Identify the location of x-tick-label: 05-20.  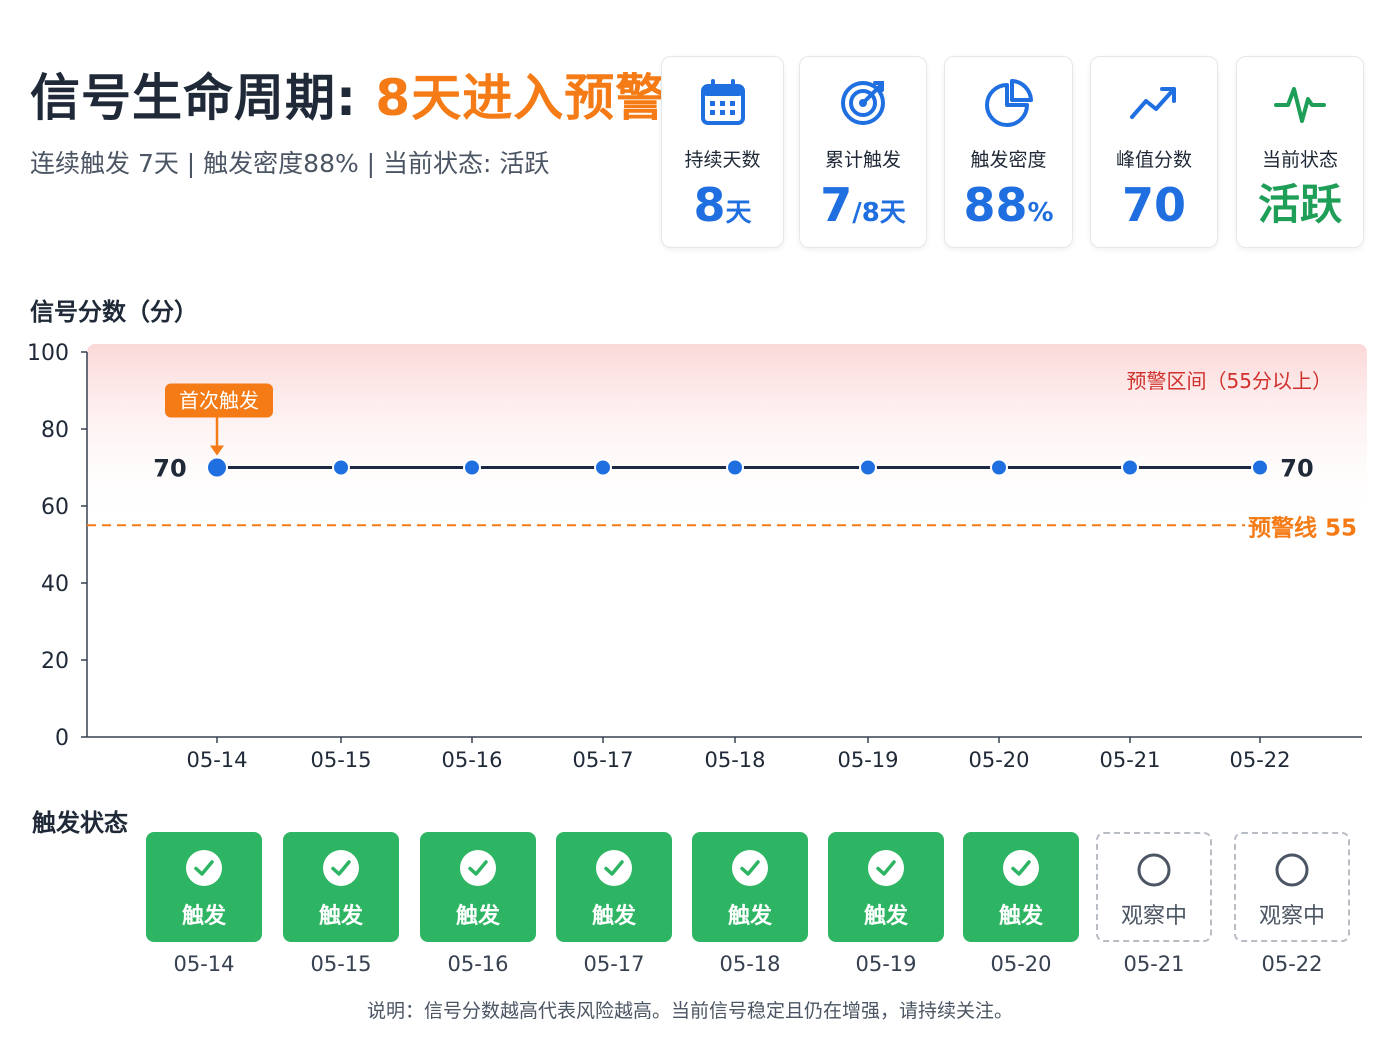
(998, 760).